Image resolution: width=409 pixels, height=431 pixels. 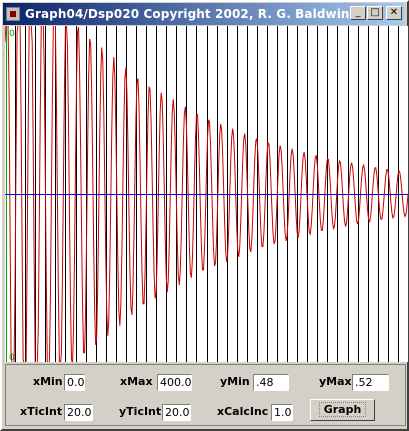 What do you see at coordinates (48, 381) in the screenshot?
I see `xmin-label: xMin` at bounding box center [48, 381].